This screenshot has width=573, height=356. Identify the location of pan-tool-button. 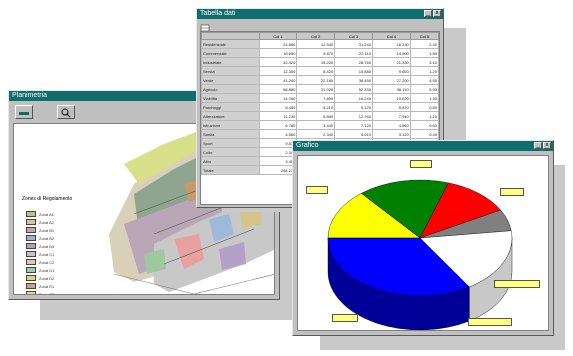
(24, 112).